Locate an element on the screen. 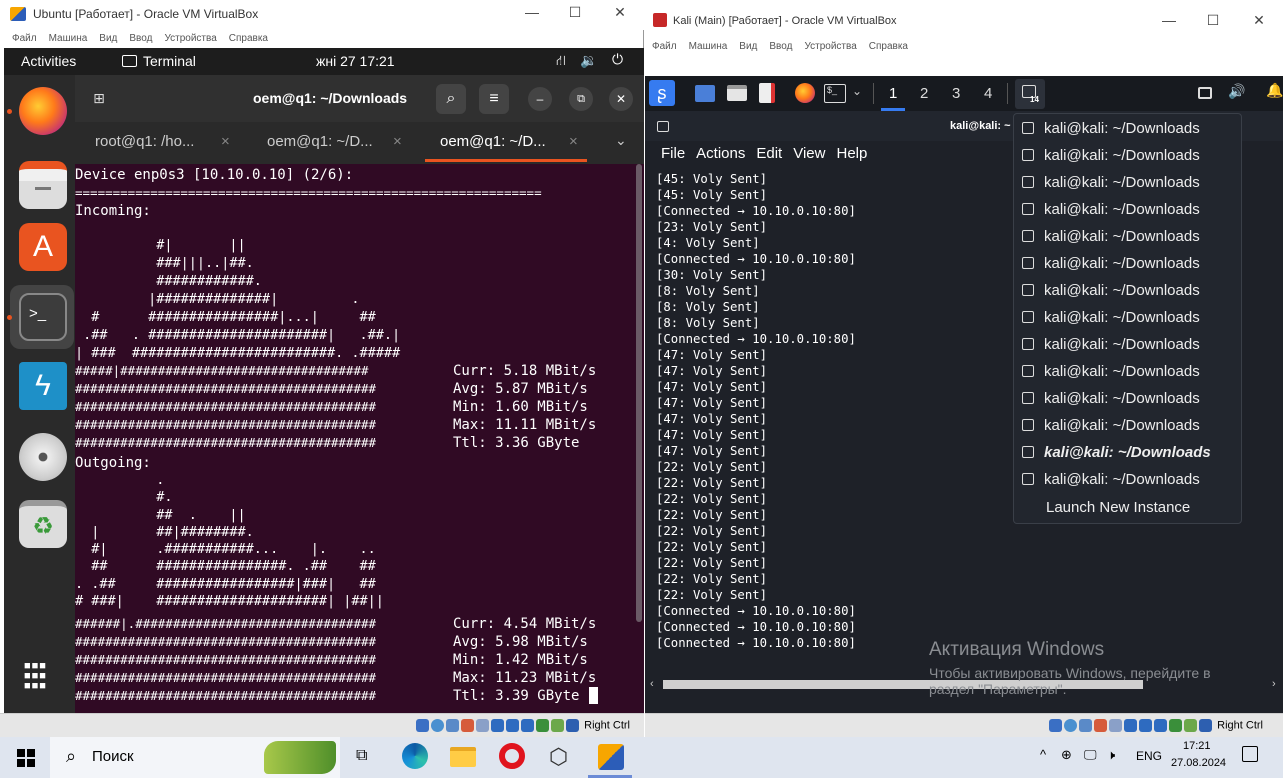 The width and height of the screenshot is (1283, 778). volume-muted-icon: 🕨 is located at coordinates (1111, 755).